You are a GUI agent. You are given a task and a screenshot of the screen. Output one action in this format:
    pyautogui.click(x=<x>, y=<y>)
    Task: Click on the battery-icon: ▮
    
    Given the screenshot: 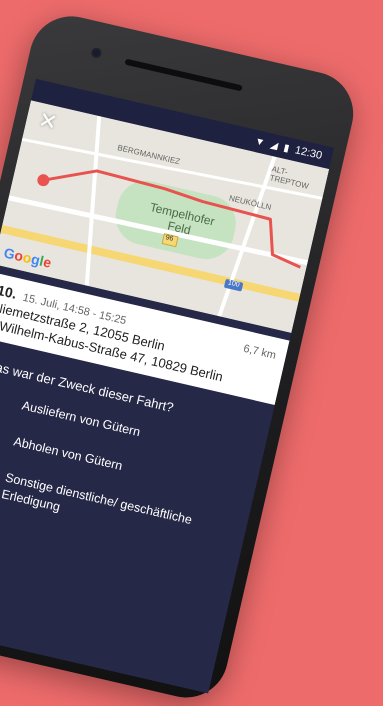 What is the action you would take?
    pyautogui.click(x=286, y=148)
    